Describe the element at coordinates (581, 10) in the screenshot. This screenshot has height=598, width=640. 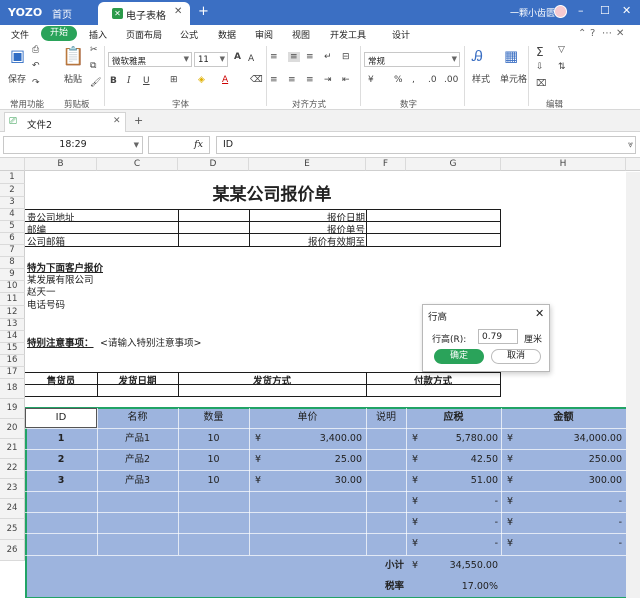
I see `minimize-icon: –` at that location.